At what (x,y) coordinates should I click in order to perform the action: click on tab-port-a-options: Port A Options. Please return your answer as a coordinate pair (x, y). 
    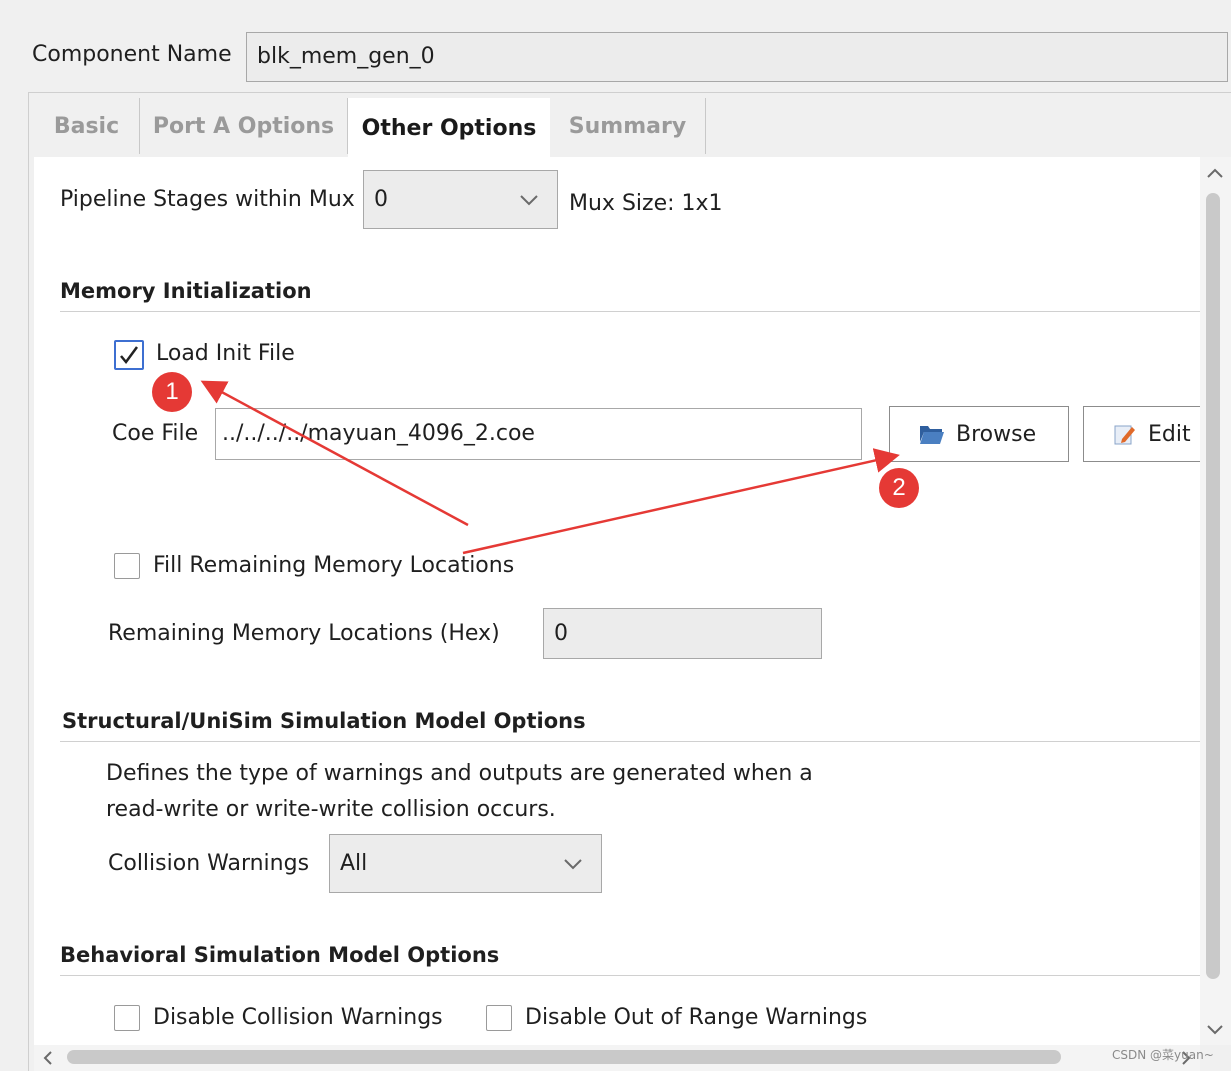
    Looking at the image, I should click on (244, 126).